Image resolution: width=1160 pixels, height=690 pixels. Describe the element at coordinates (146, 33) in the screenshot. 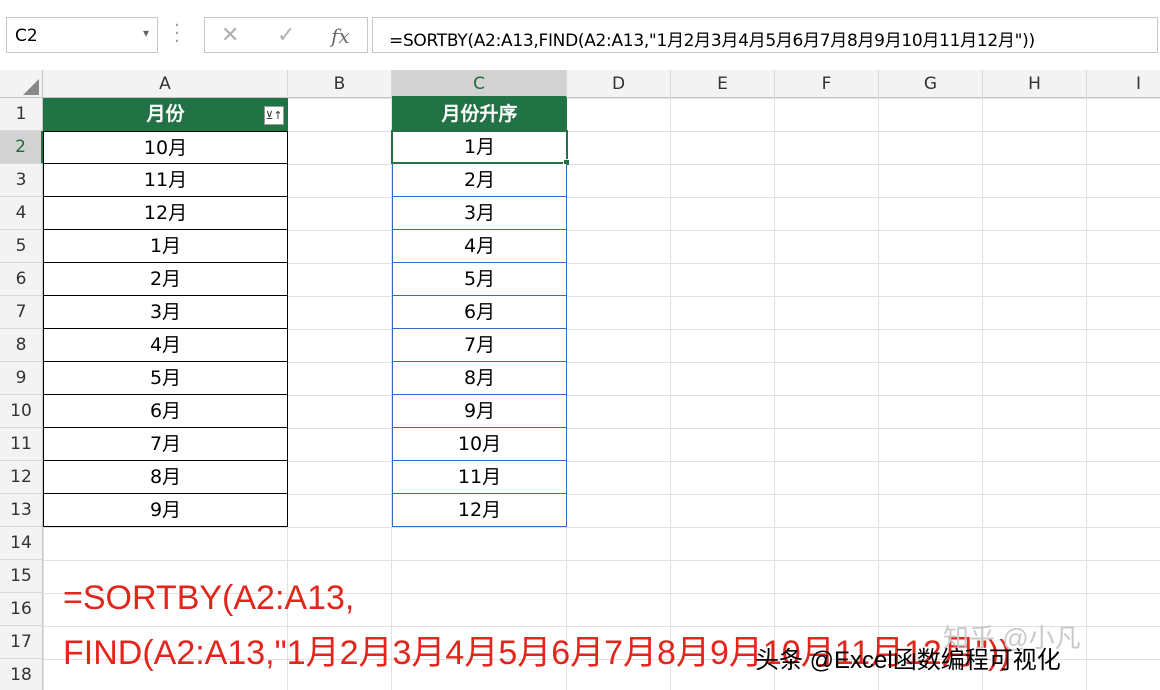

I see `chevron-down-icon: ▾` at that location.